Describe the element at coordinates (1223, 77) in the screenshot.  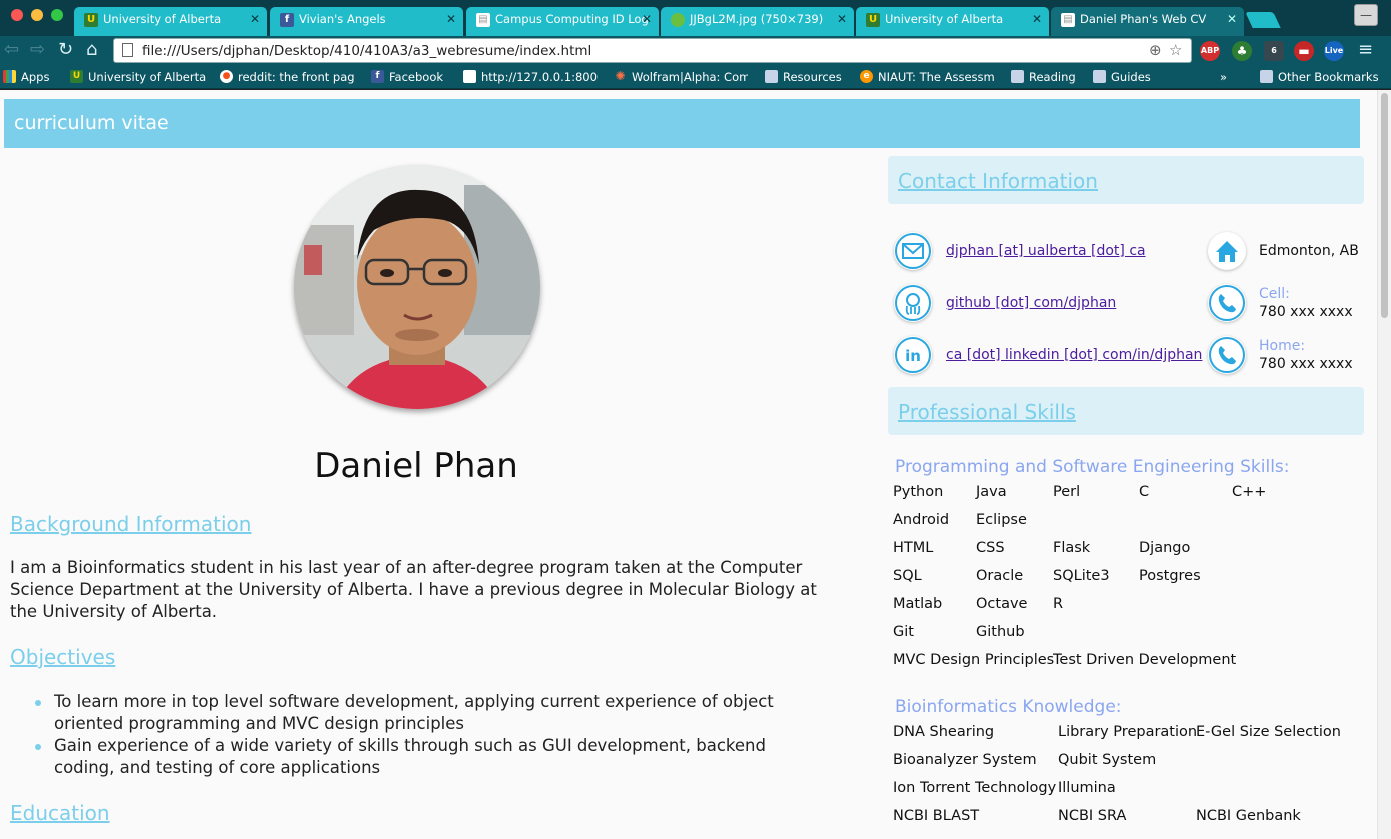
I see `bookmarks-overflow-chevron: »` at that location.